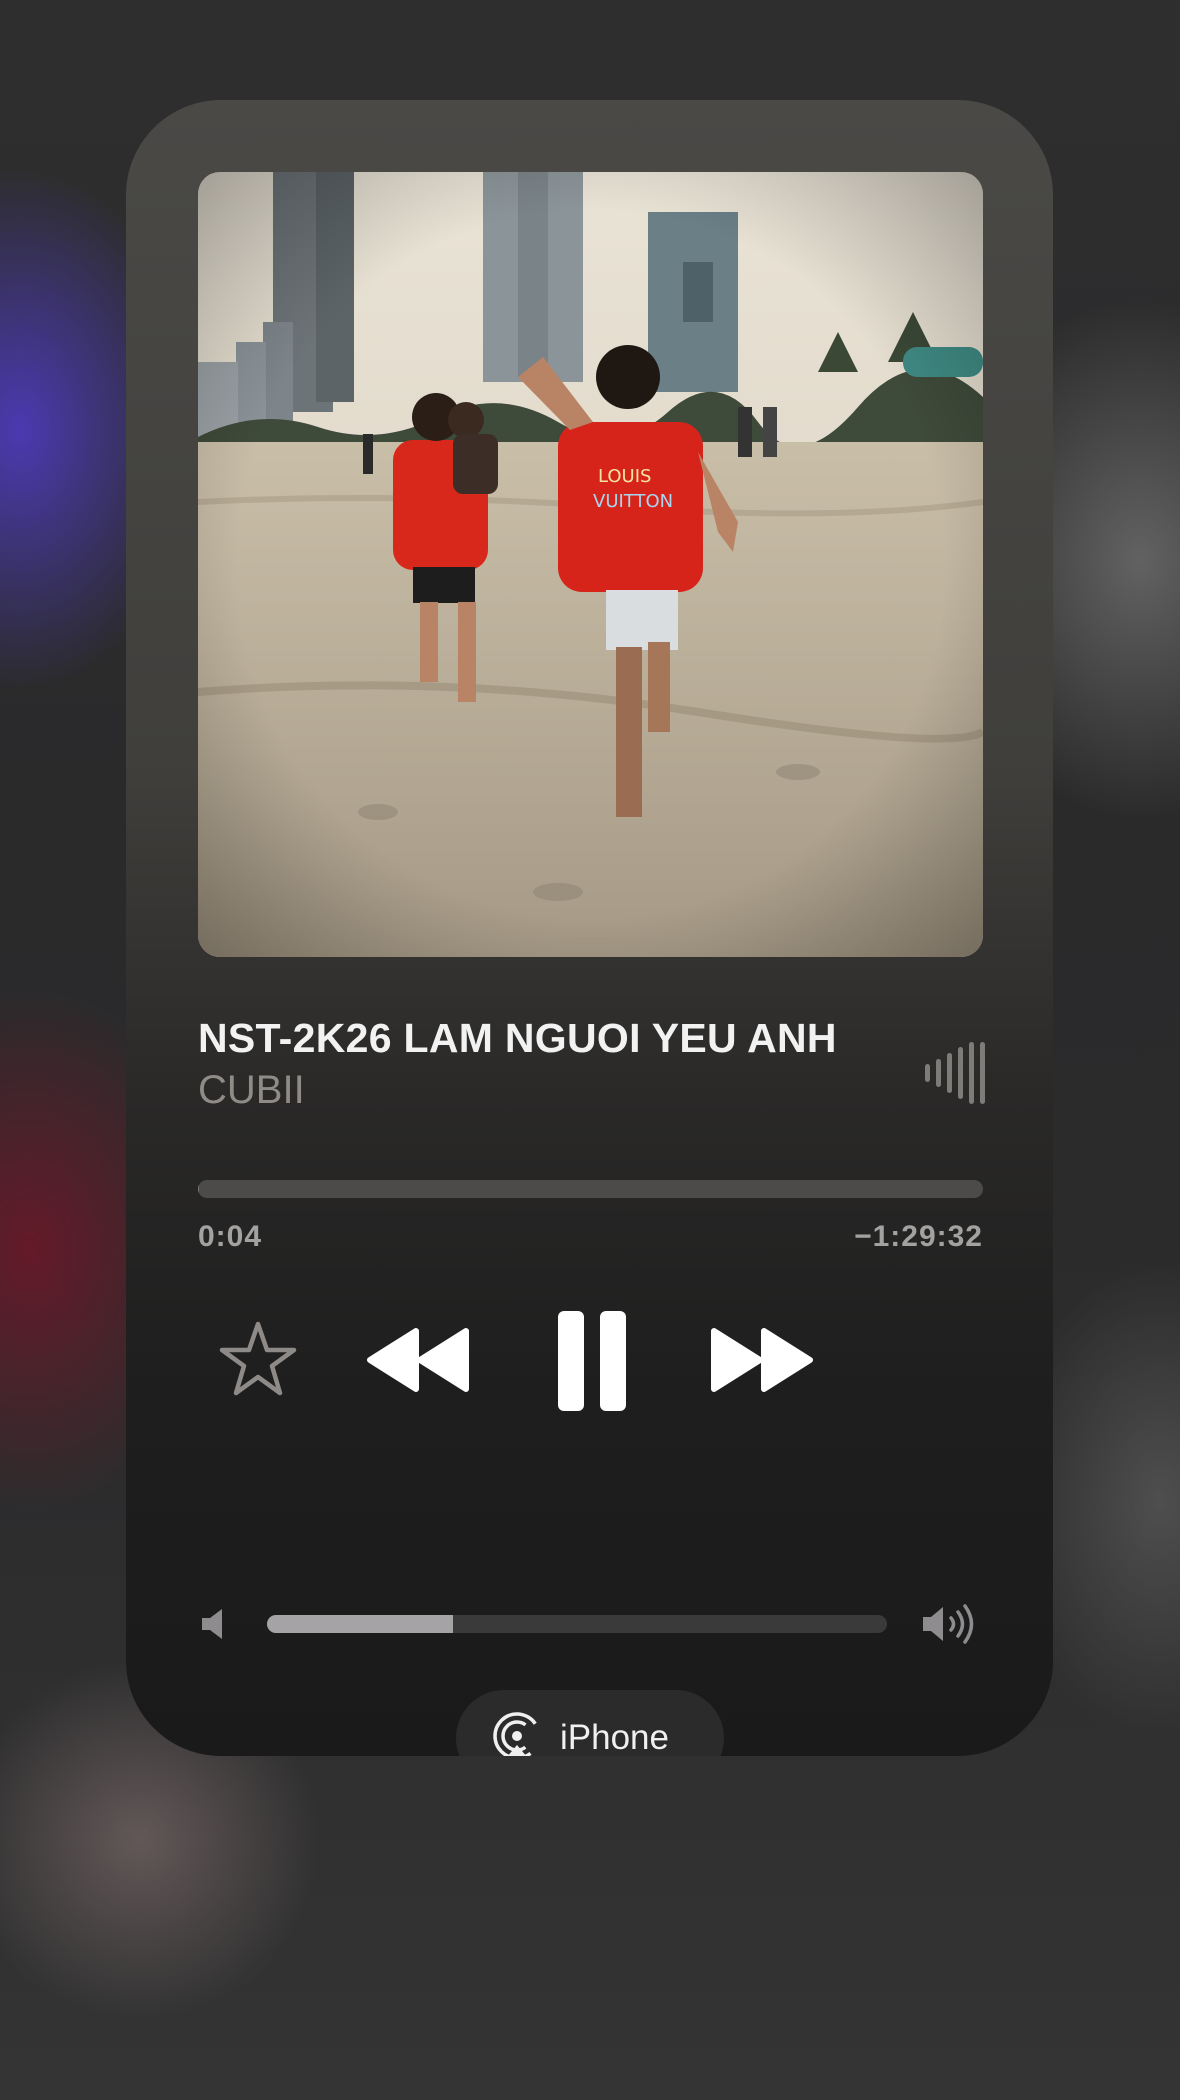 This screenshot has height=2100, width=1180. I want to click on output-device-label: iPhone, so click(614, 1737).